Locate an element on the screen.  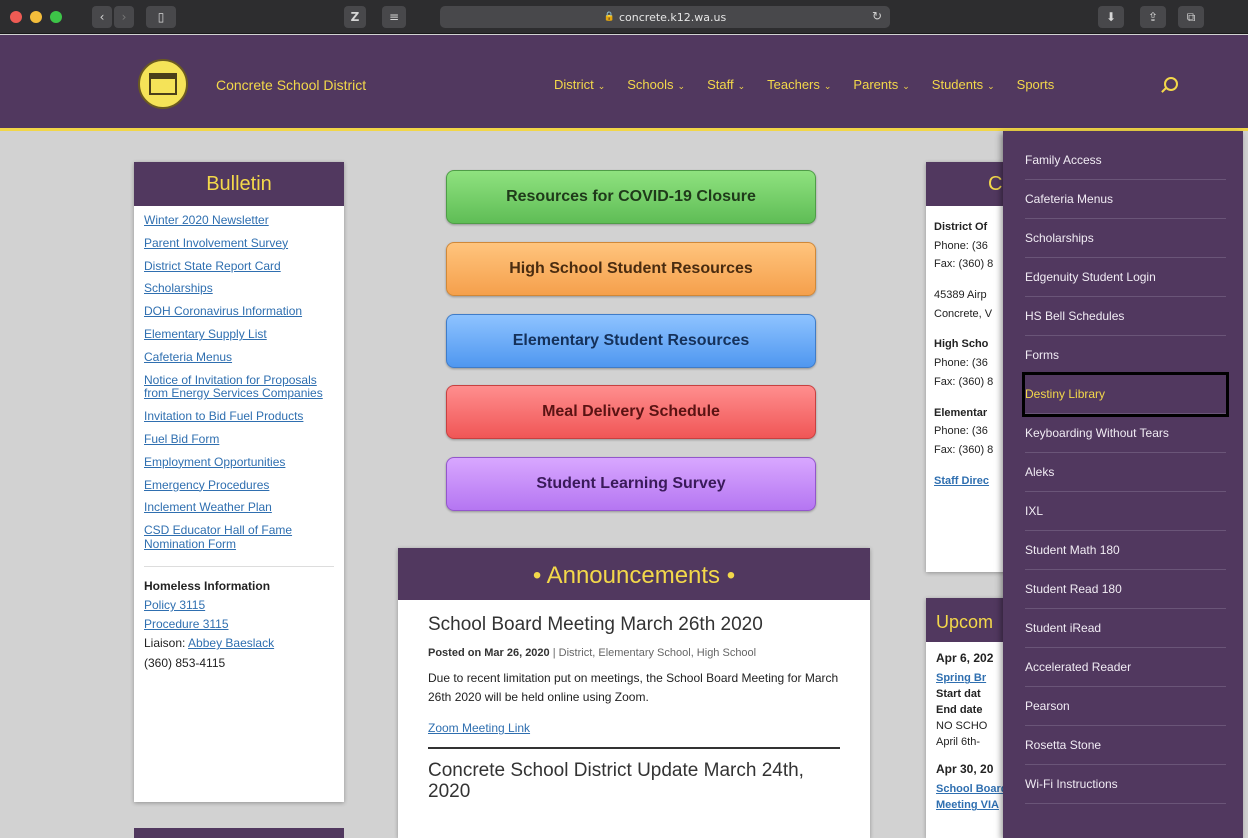
menu-item-wifi-instructions: Wi-Fi Instructions is located at coordinates (1125, 784).